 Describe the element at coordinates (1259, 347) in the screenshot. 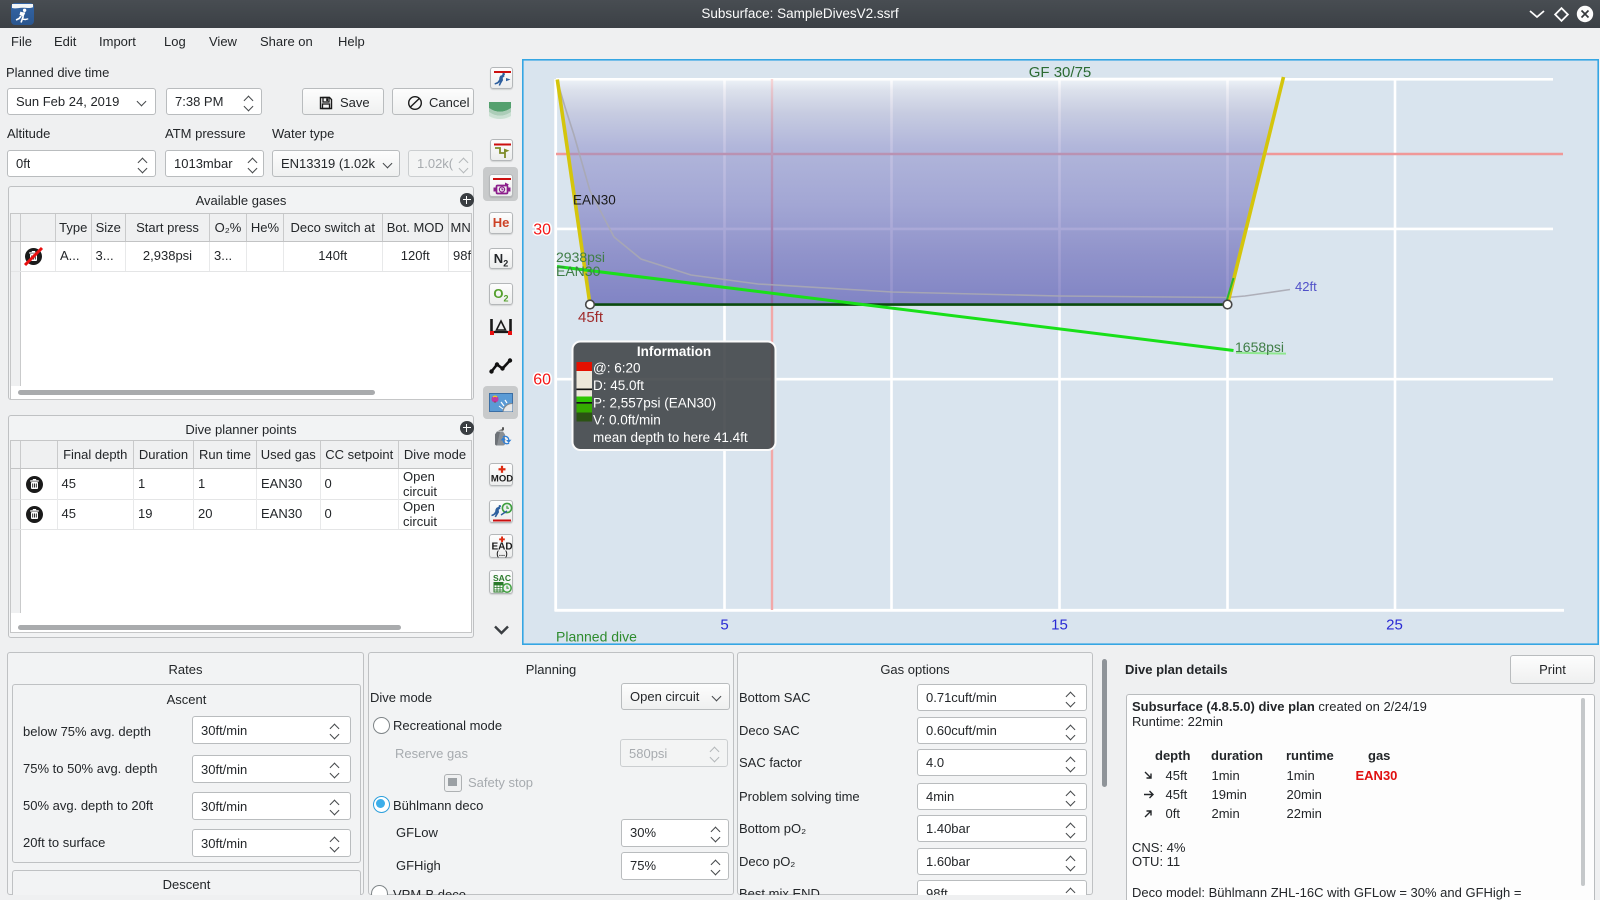

I see `svg-text: 1658psi` at that location.